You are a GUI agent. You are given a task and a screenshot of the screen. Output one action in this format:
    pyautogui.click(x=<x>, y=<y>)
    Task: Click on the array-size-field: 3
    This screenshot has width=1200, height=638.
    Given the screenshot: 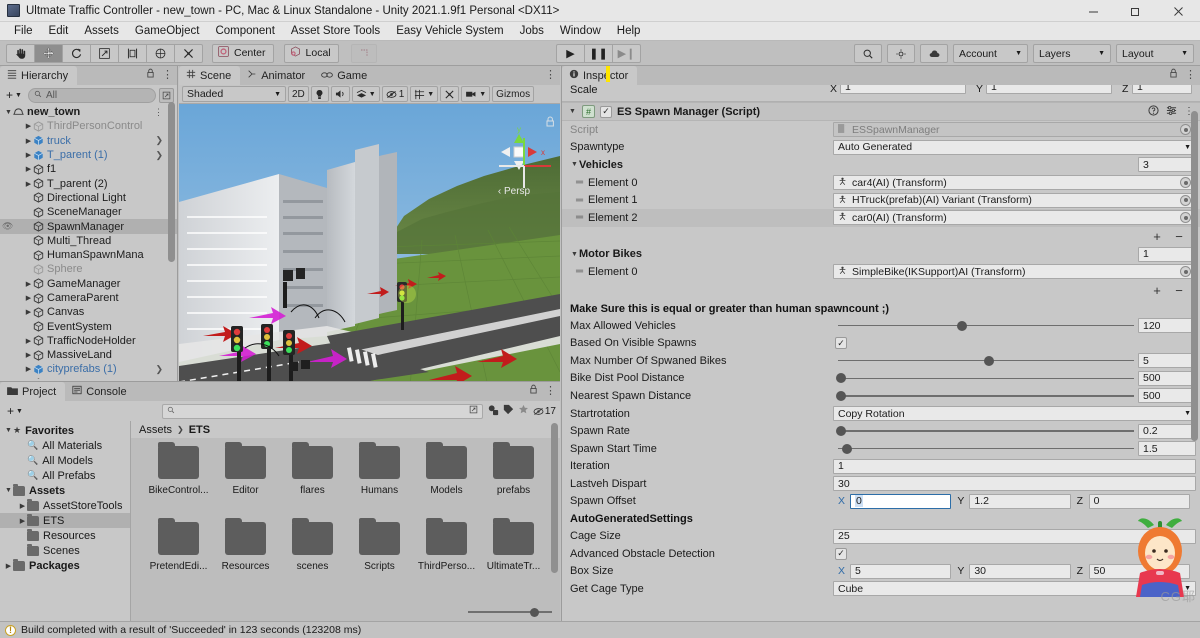 What is the action you would take?
    pyautogui.click(x=1167, y=165)
    